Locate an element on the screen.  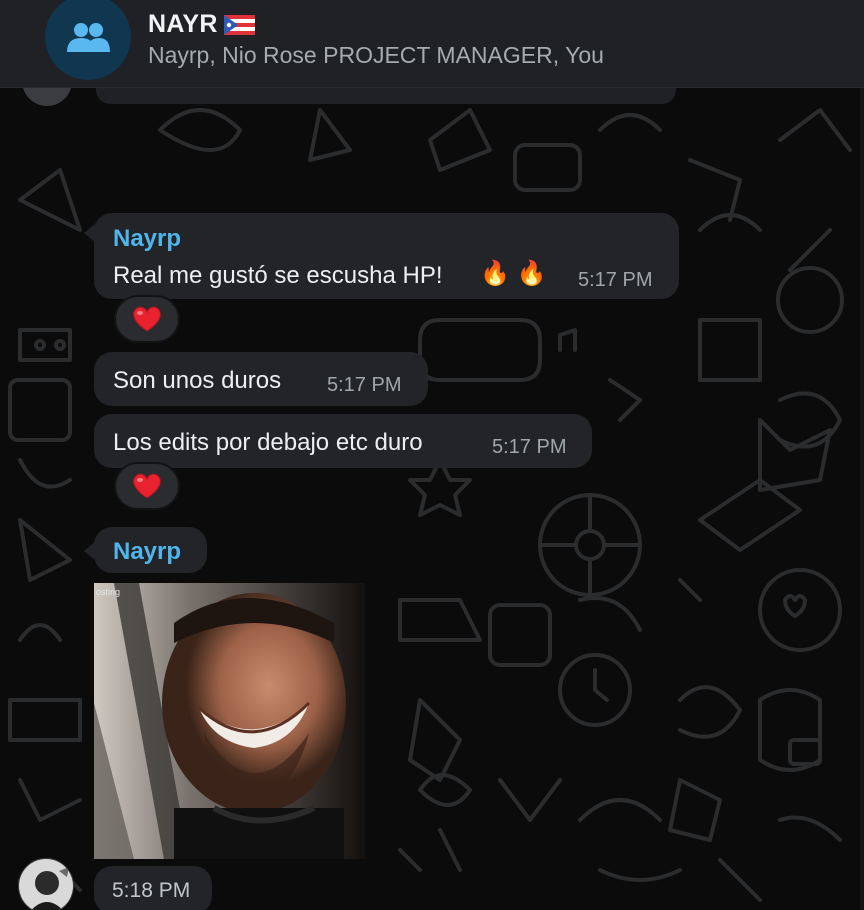
message-bubble: Son unos duros 5:17 PM is located at coordinates (261, 379).